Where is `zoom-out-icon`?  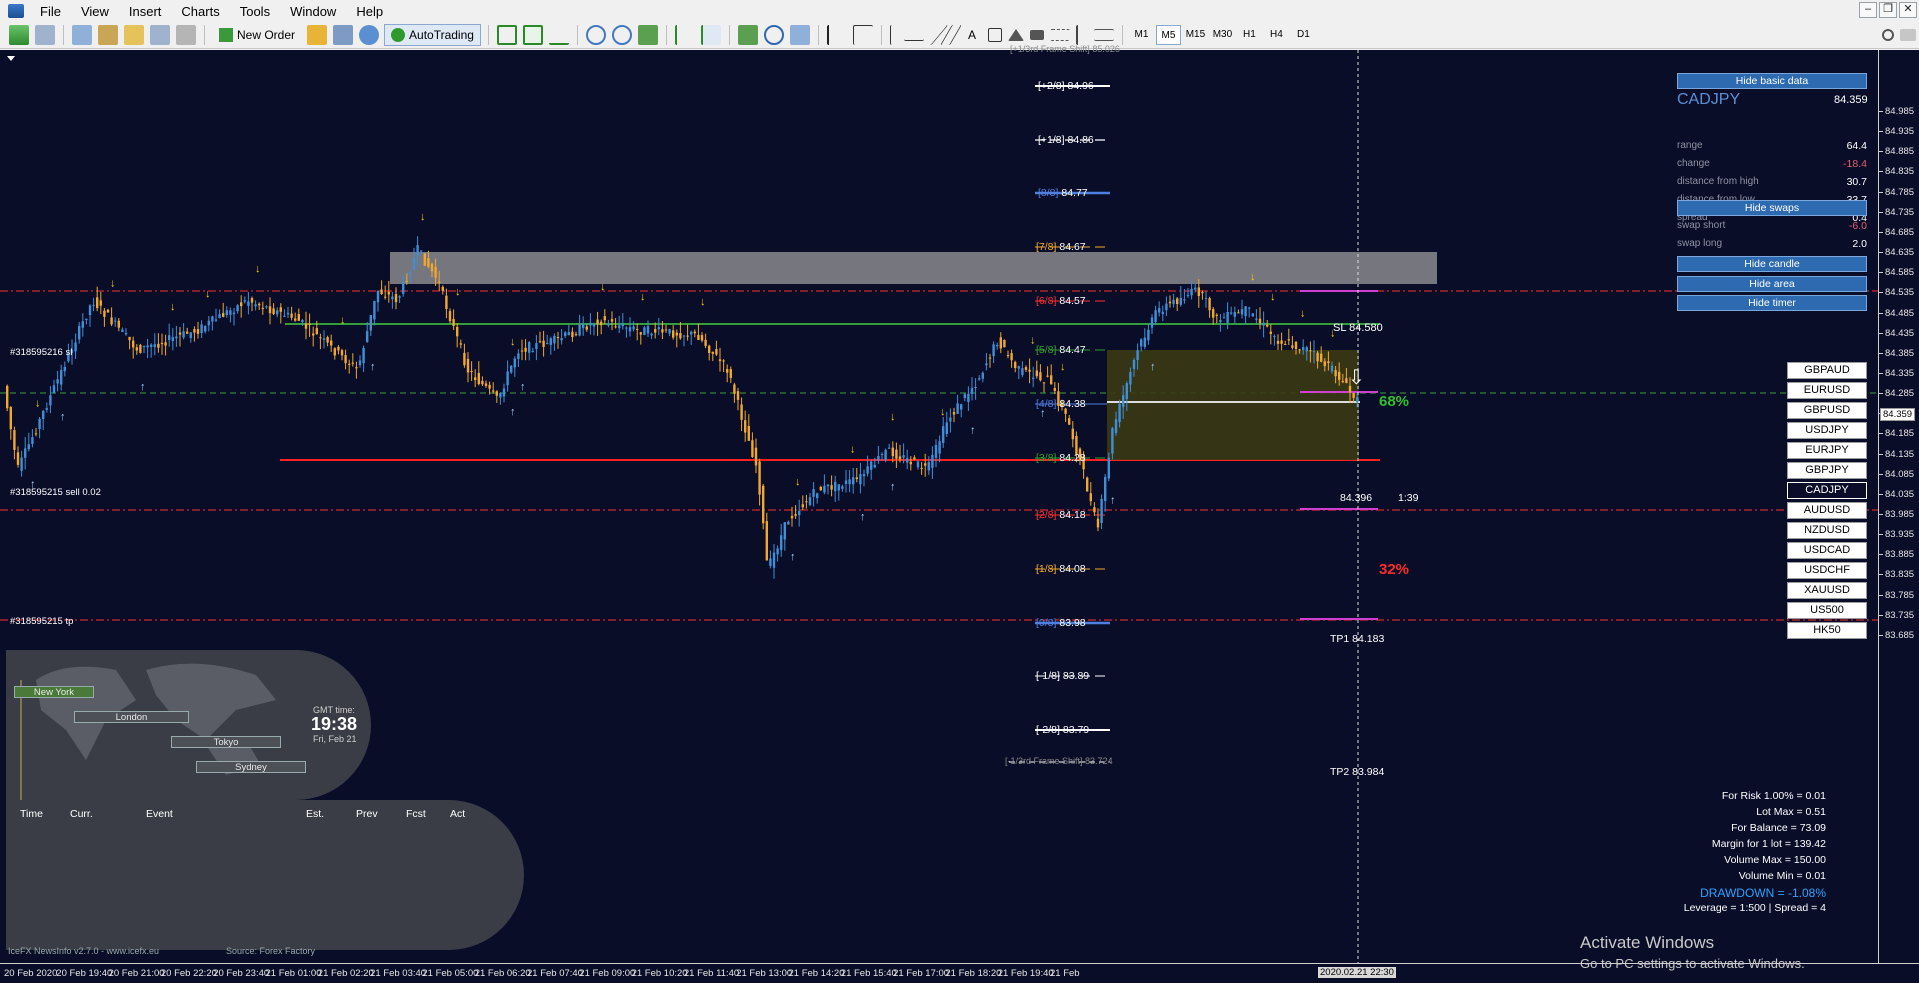 zoom-out-icon is located at coordinates (621, 35).